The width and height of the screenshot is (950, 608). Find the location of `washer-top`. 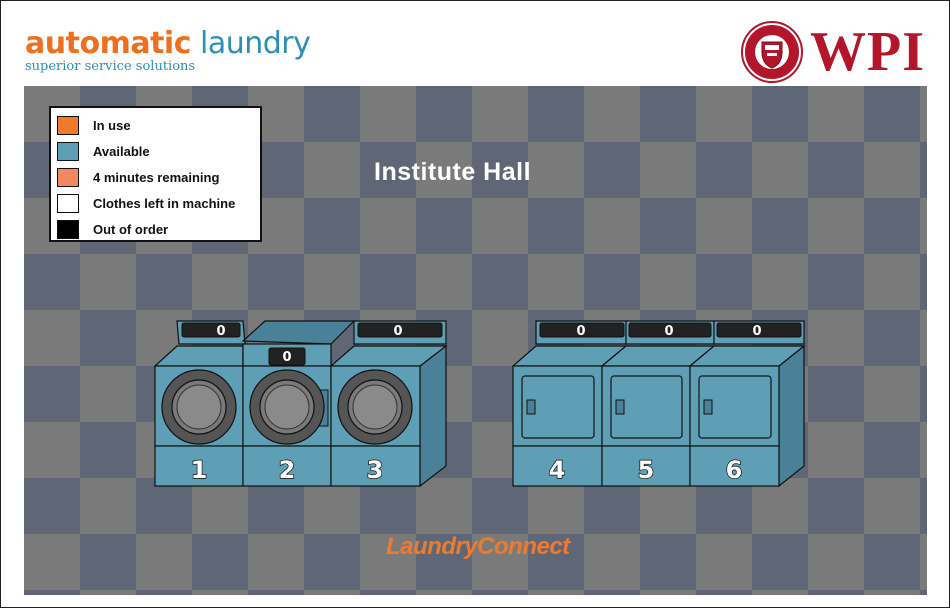

washer-top is located at coordinates (198, 356).